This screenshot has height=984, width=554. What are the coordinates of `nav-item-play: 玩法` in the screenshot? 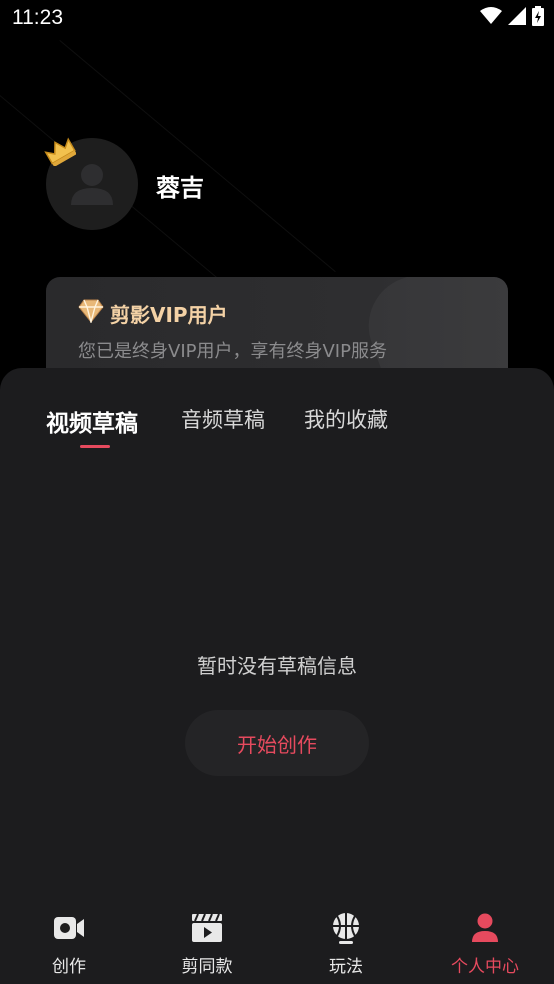 It's located at (346, 940).